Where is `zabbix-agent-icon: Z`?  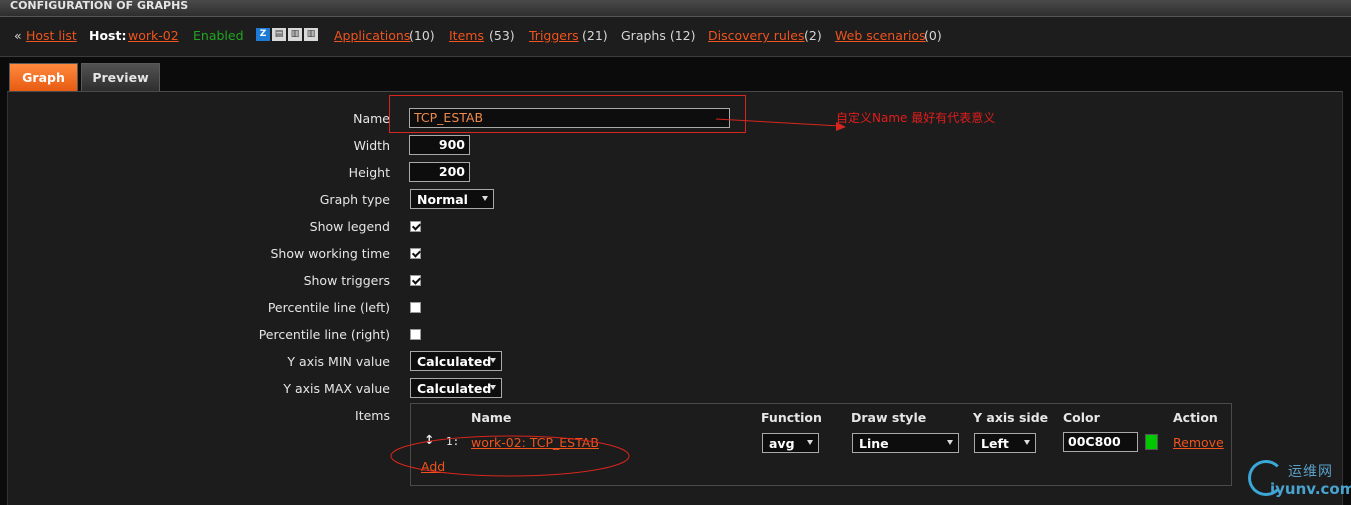
zabbix-agent-icon: Z is located at coordinates (263, 34).